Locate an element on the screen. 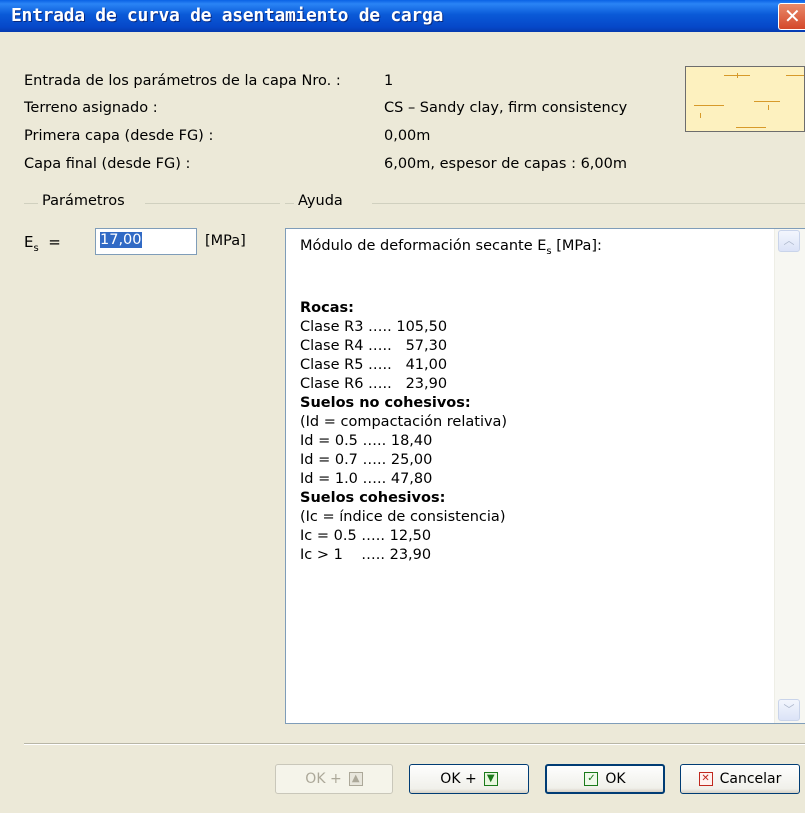 This screenshot has width=805, height=813. arrow-down-icon: ▼ is located at coordinates (490, 779).